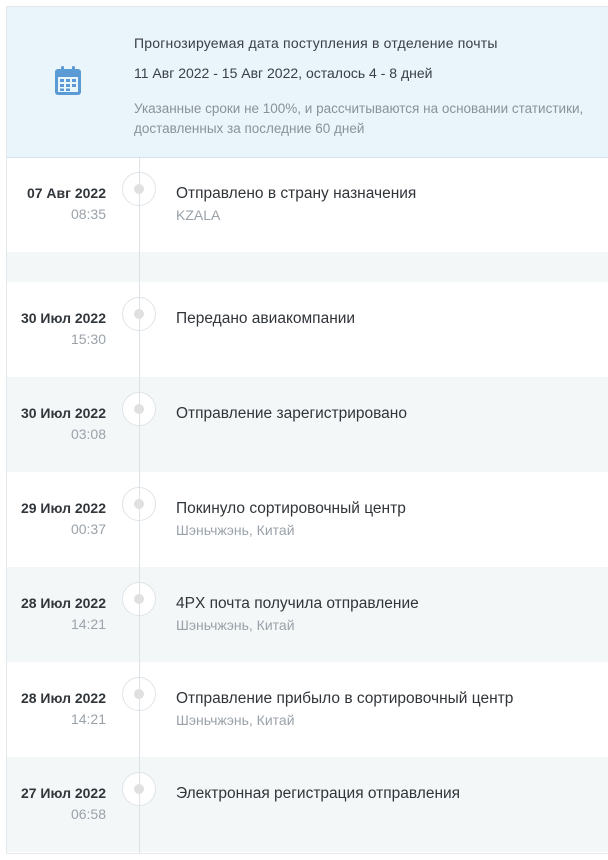 The image size is (608, 860). What do you see at coordinates (68, 80) in the screenshot?
I see `calendar-icon` at bounding box center [68, 80].